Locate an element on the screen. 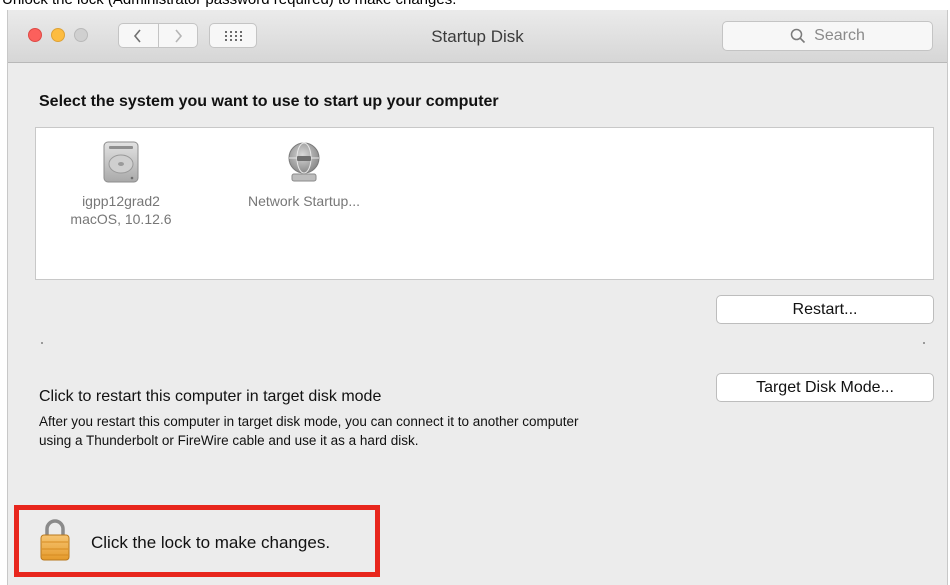  network-globe-icon is located at coordinates (304, 164).